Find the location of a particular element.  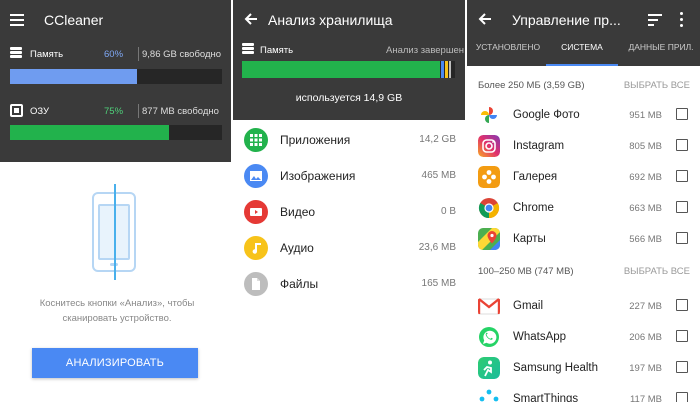

section-label: Более 250 MБ (3,59 GB) is located at coordinates (531, 85).